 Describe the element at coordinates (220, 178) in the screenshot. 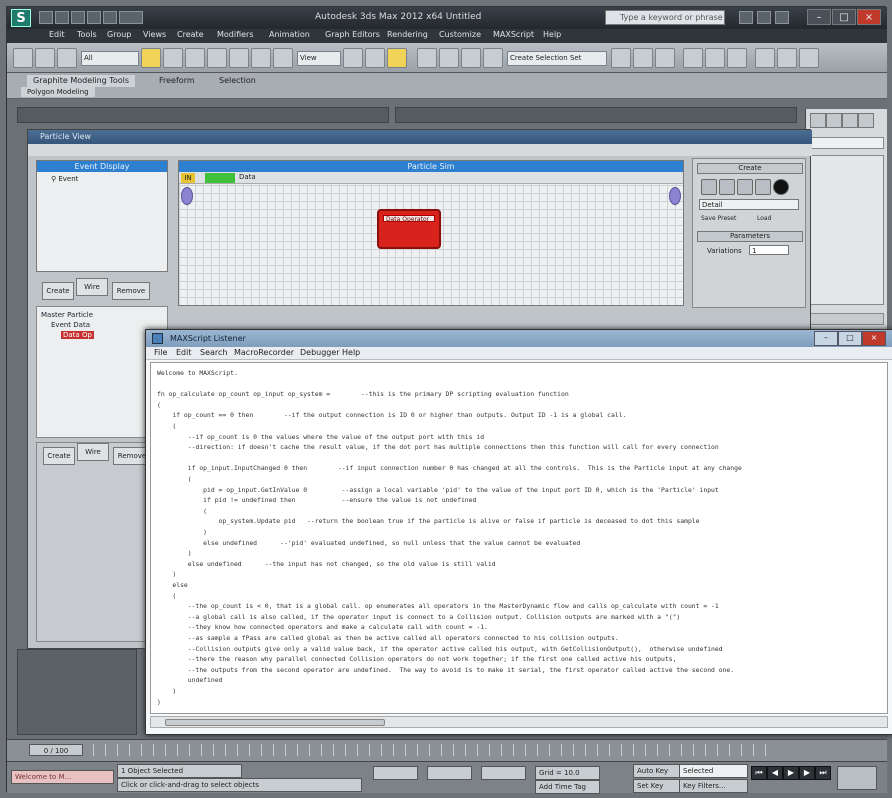

I see `active-operator-chip` at that location.